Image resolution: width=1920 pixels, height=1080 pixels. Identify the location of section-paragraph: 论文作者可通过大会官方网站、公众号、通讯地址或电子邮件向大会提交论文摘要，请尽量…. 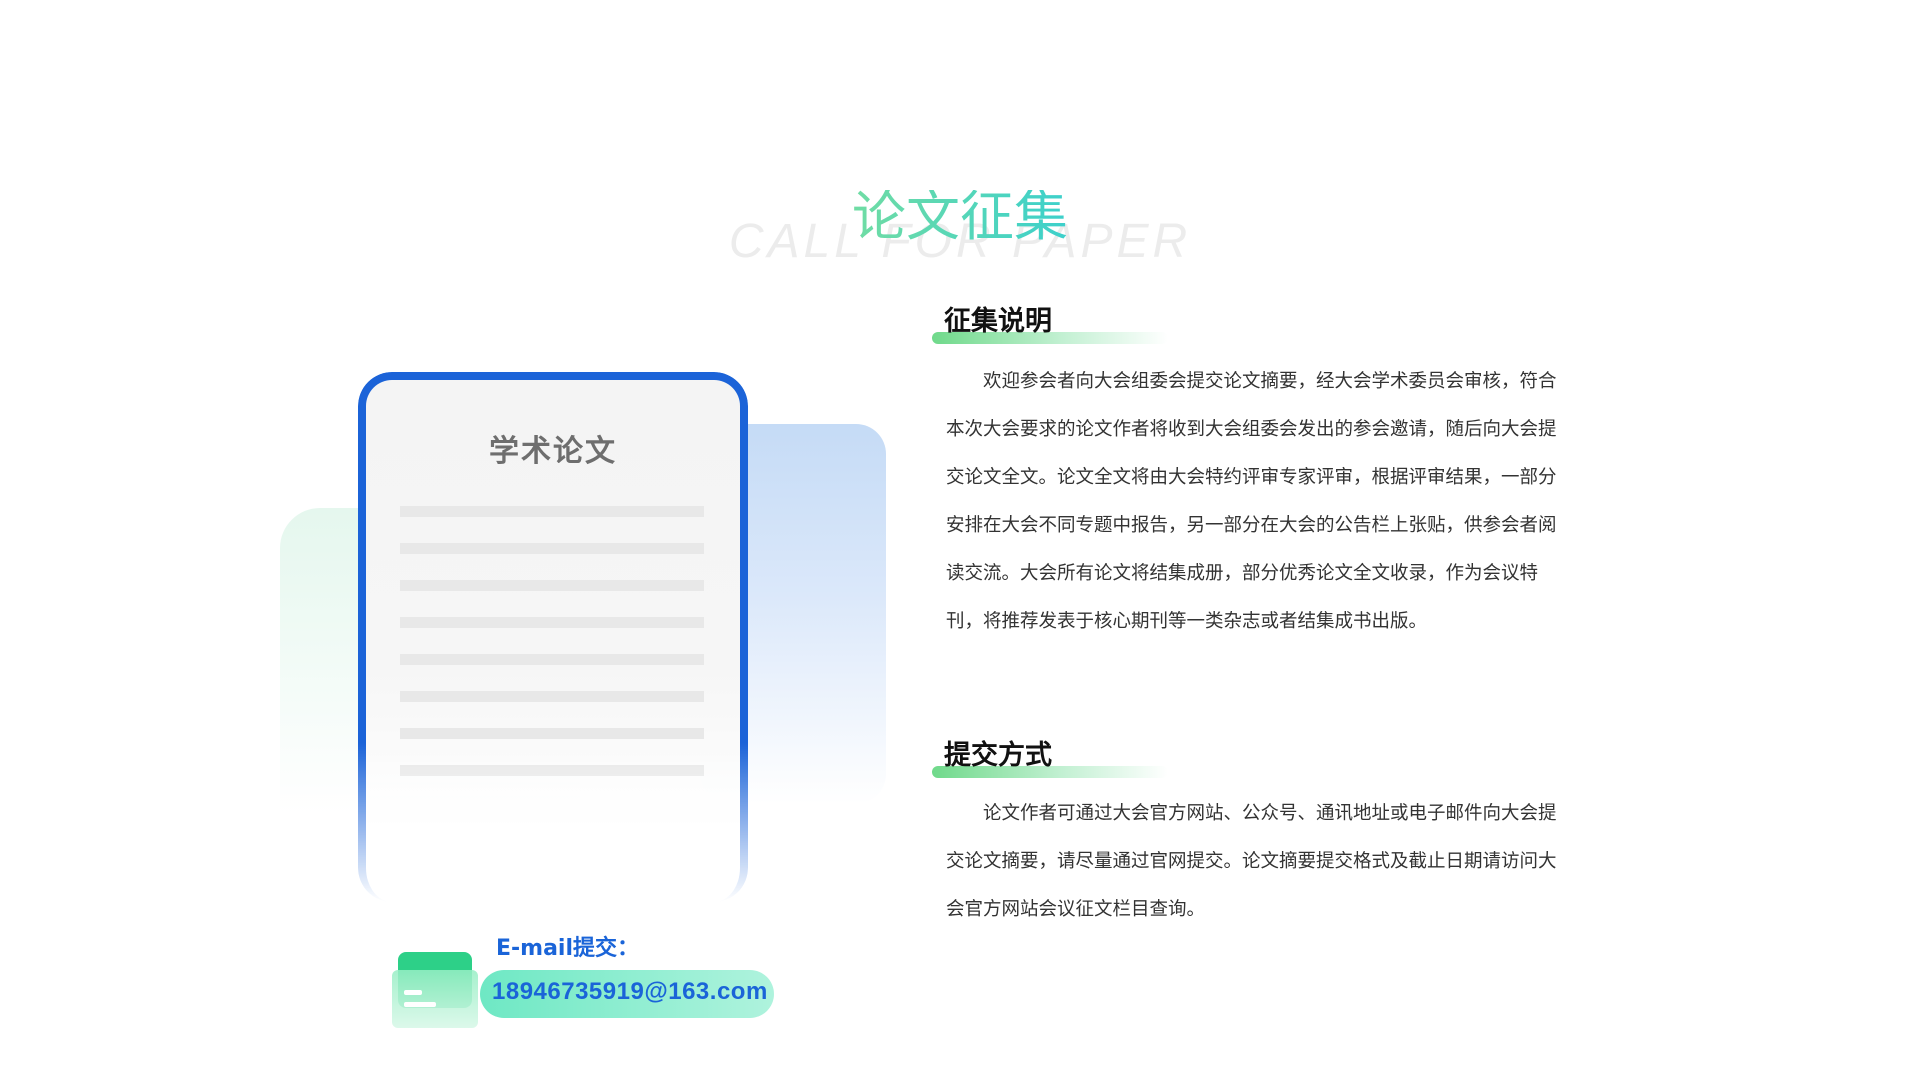
(1251, 861).